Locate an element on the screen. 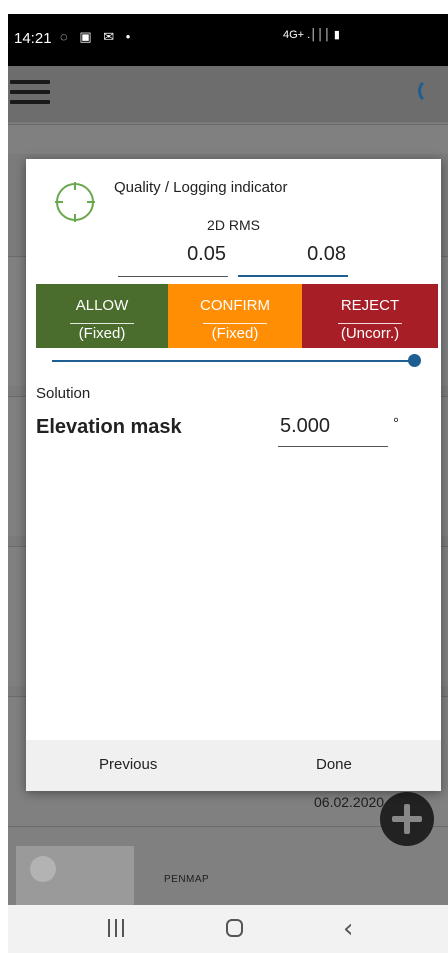 The width and height of the screenshot is (448, 953). status-time: 14:21 is located at coordinates (33, 38).